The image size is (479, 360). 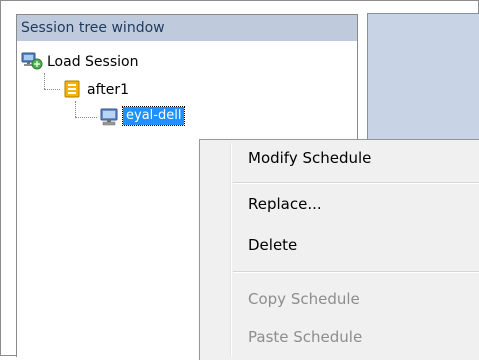 I want to click on tree-item-after1: after1, so click(x=163, y=90).